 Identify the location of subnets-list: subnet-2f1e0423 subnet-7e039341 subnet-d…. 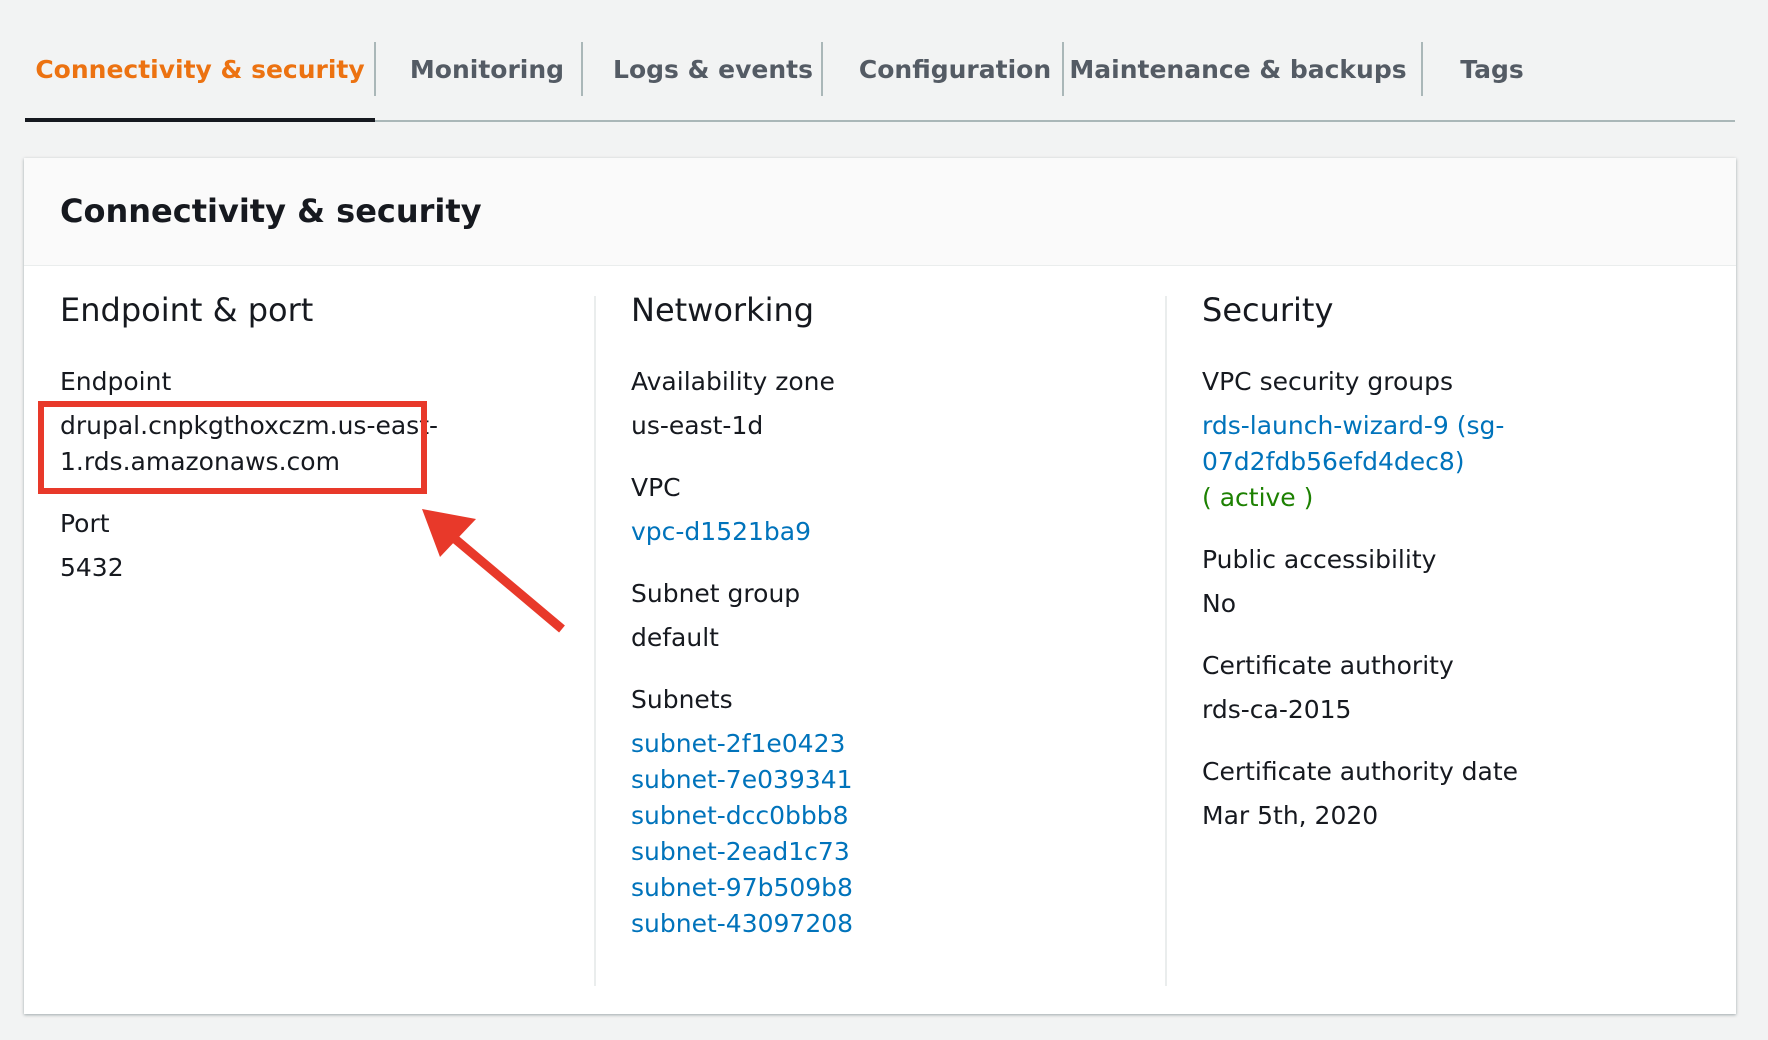
(891, 834).